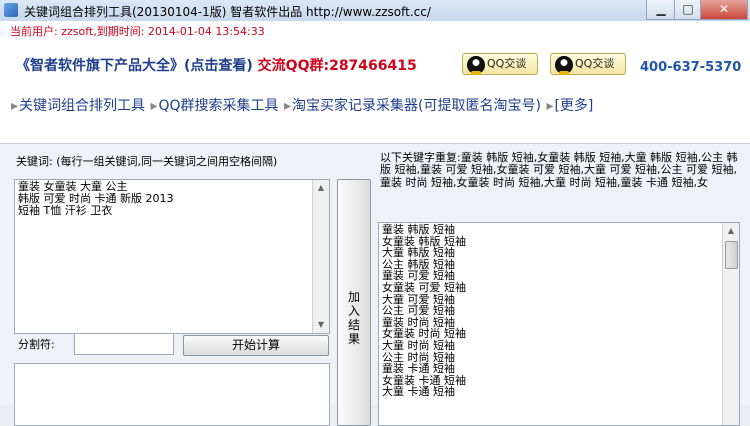  I want to click on qq-chat-label-1: QQ交谈, so click(507, 63).